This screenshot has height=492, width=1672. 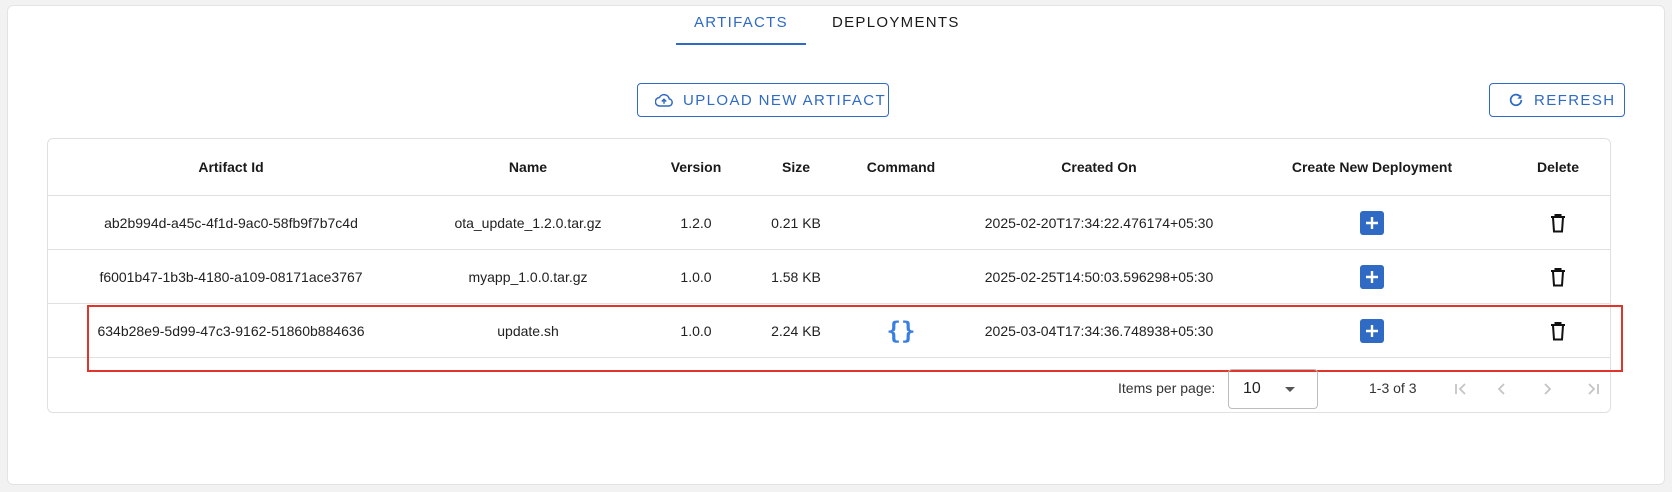 I want to click on first-page-icon, so click(x=1460, y=389).